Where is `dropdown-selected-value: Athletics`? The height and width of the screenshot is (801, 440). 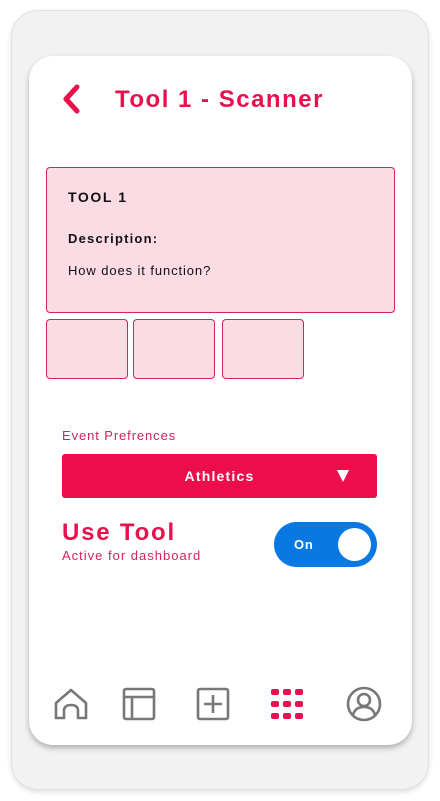
dropdown-selected-value: Athletics is located at coordinates (219, 476).